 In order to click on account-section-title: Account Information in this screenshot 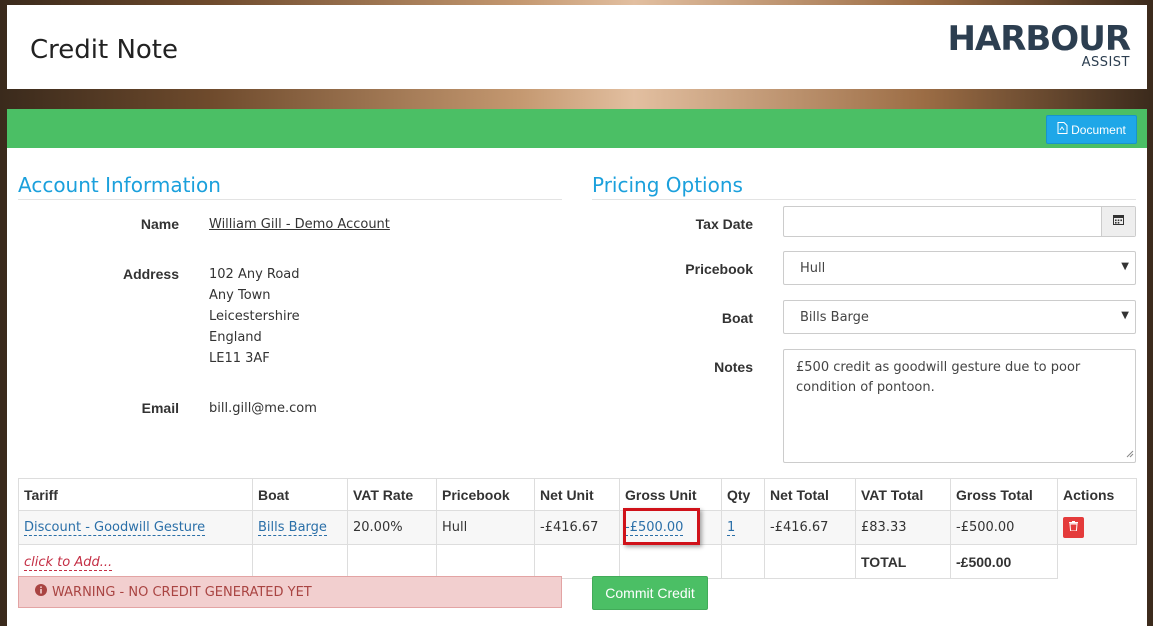, I will do `click(290, 186)`.